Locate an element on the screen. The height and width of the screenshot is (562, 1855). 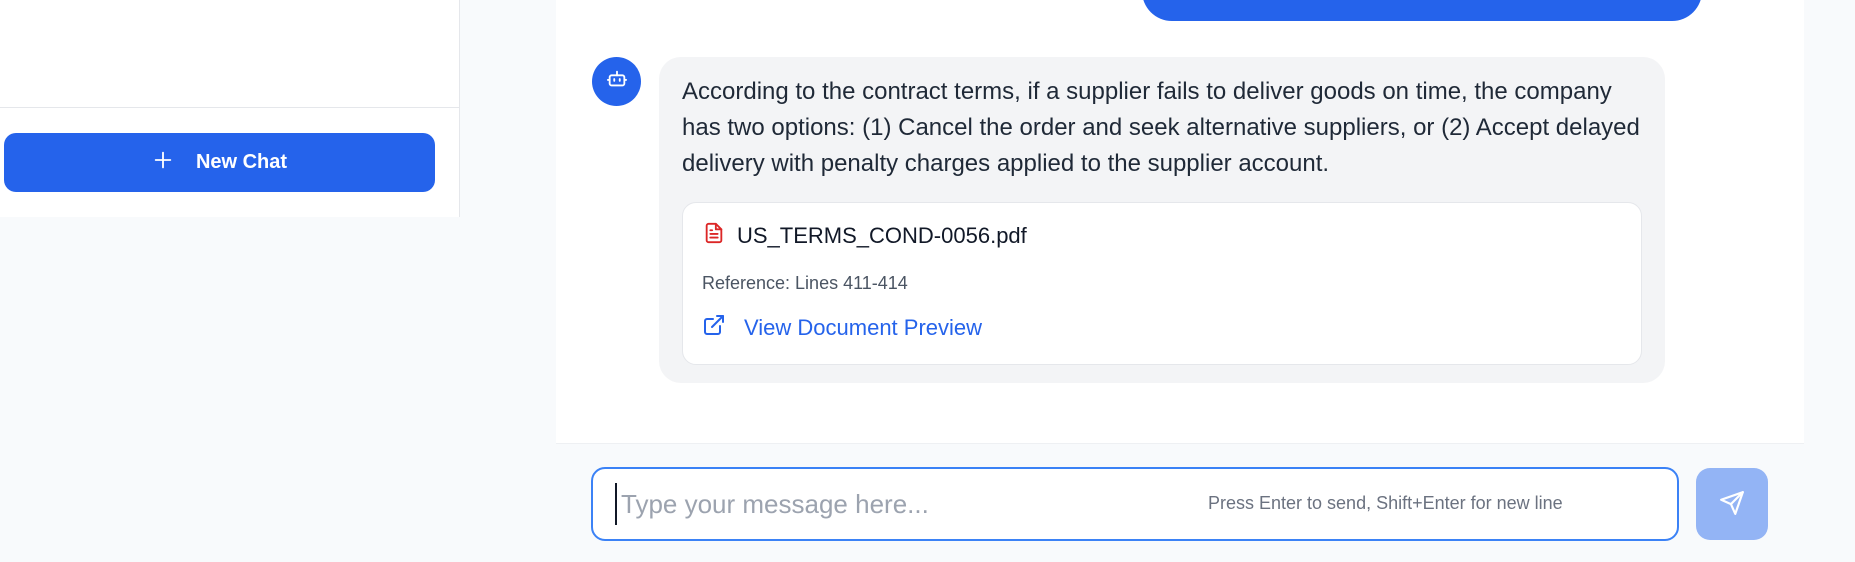
sidebar: New Chat is located at coordinates (230, 108).